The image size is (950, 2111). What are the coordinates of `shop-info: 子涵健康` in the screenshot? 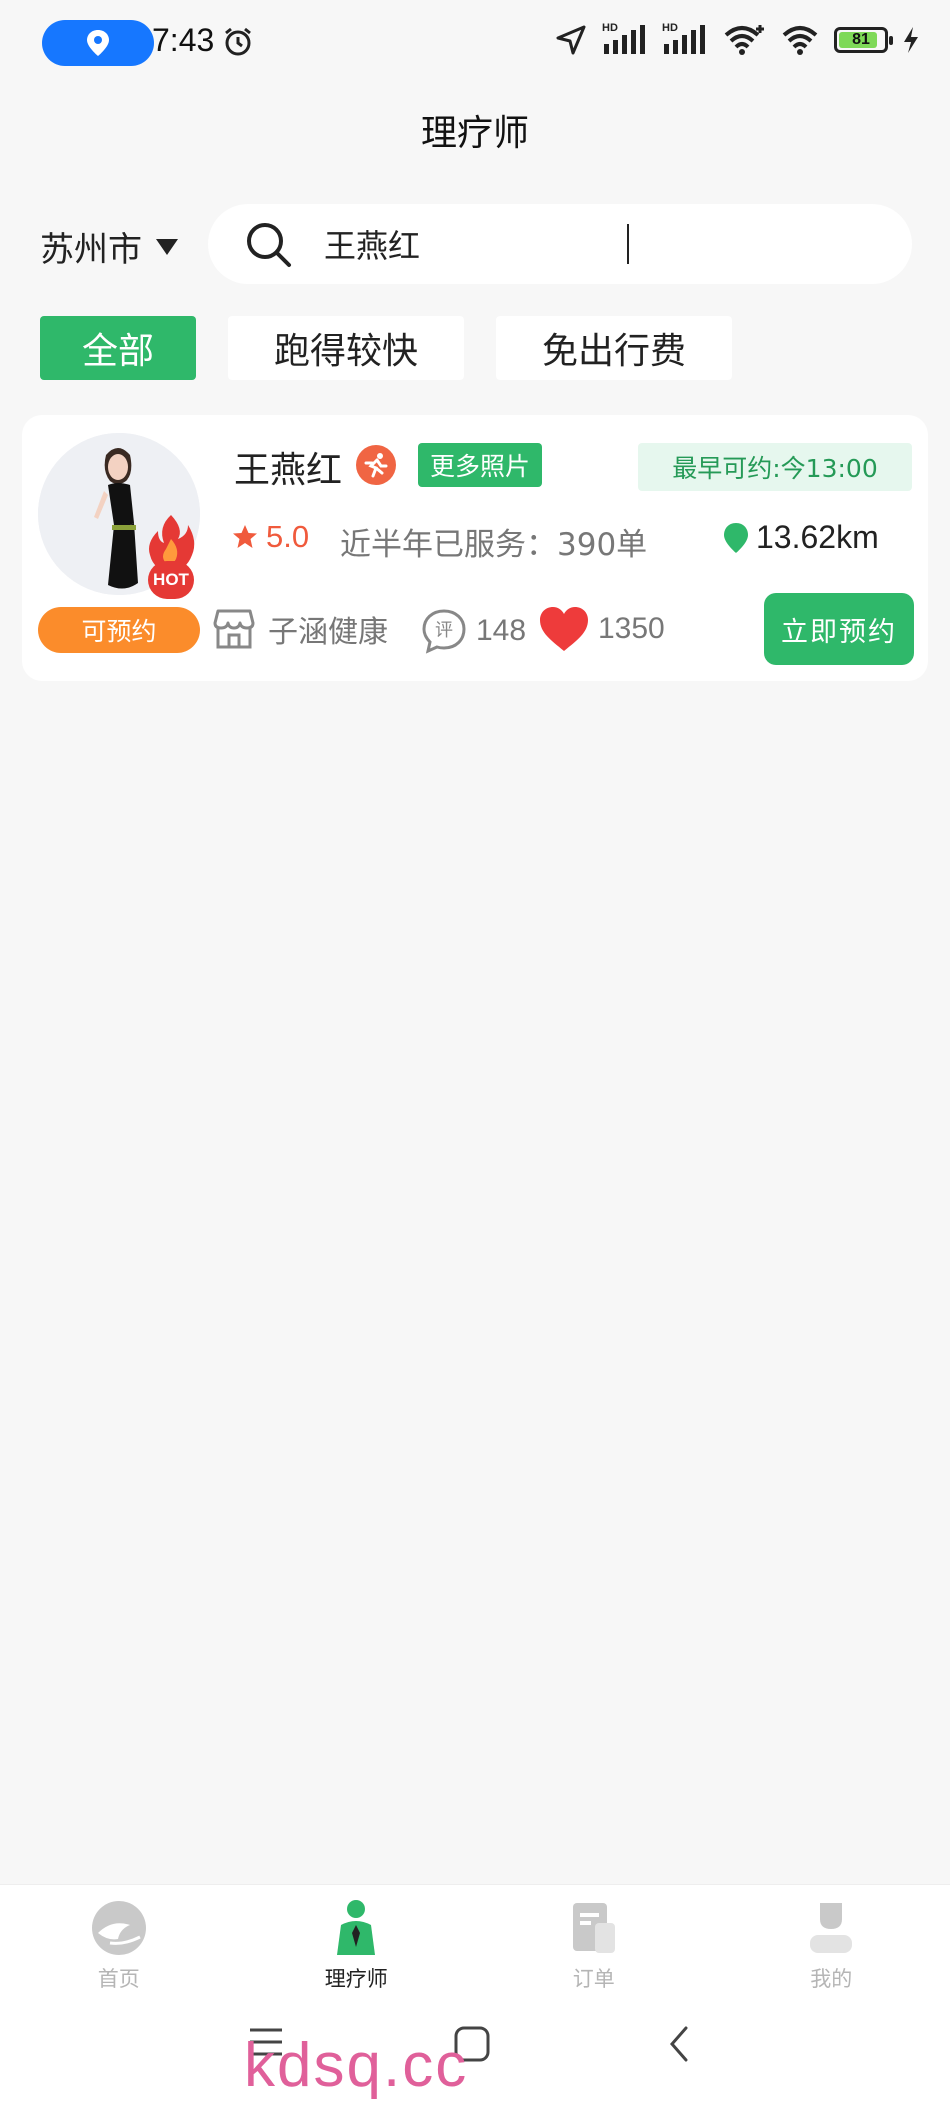 It's located at (300, 629).